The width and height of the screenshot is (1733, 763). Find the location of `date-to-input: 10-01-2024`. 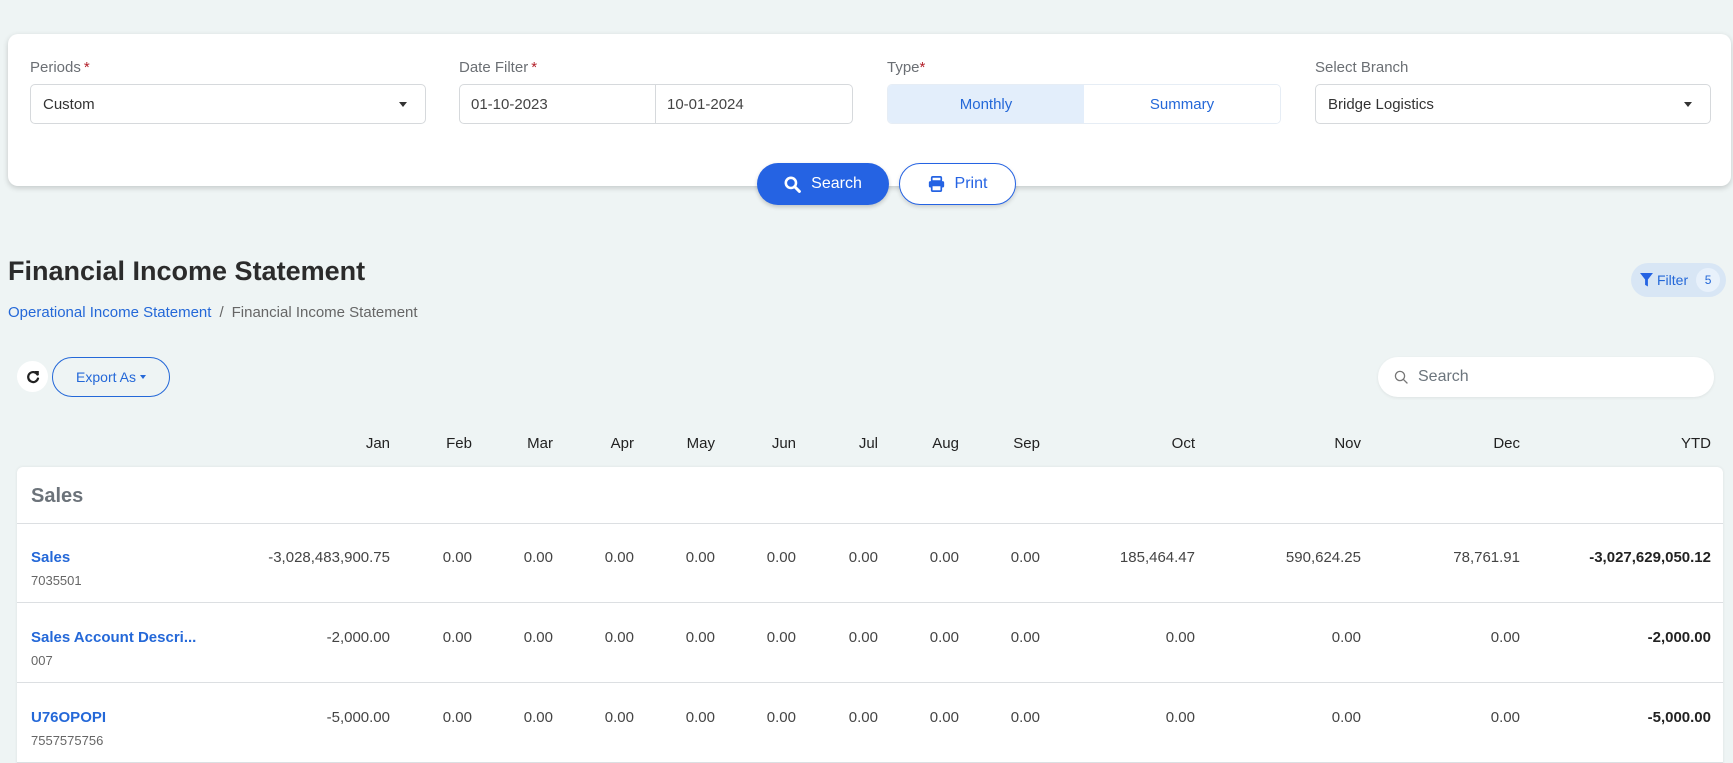

date-to-input: 10-01-2024 is located at coordinates (754, 104).